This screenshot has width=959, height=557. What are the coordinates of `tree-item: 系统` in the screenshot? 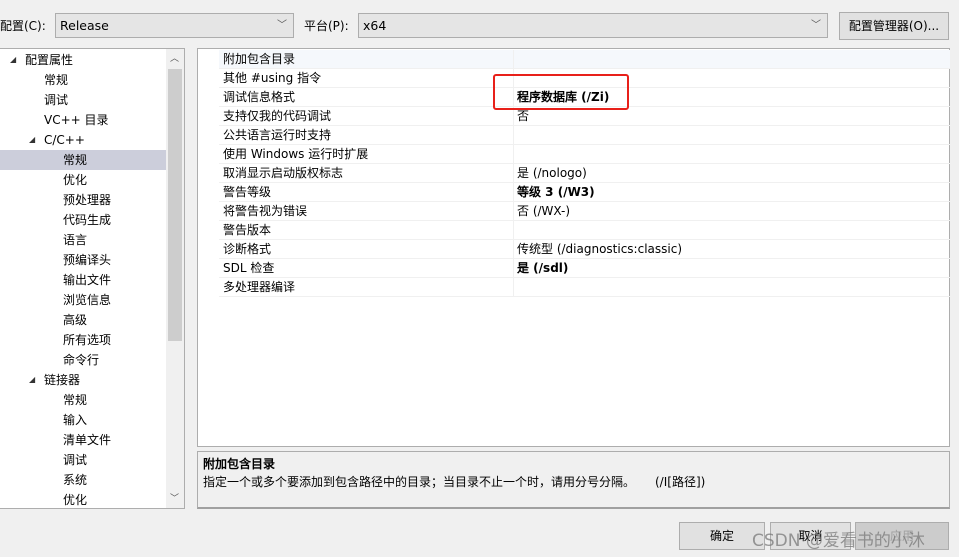 It's located at (83, 480).